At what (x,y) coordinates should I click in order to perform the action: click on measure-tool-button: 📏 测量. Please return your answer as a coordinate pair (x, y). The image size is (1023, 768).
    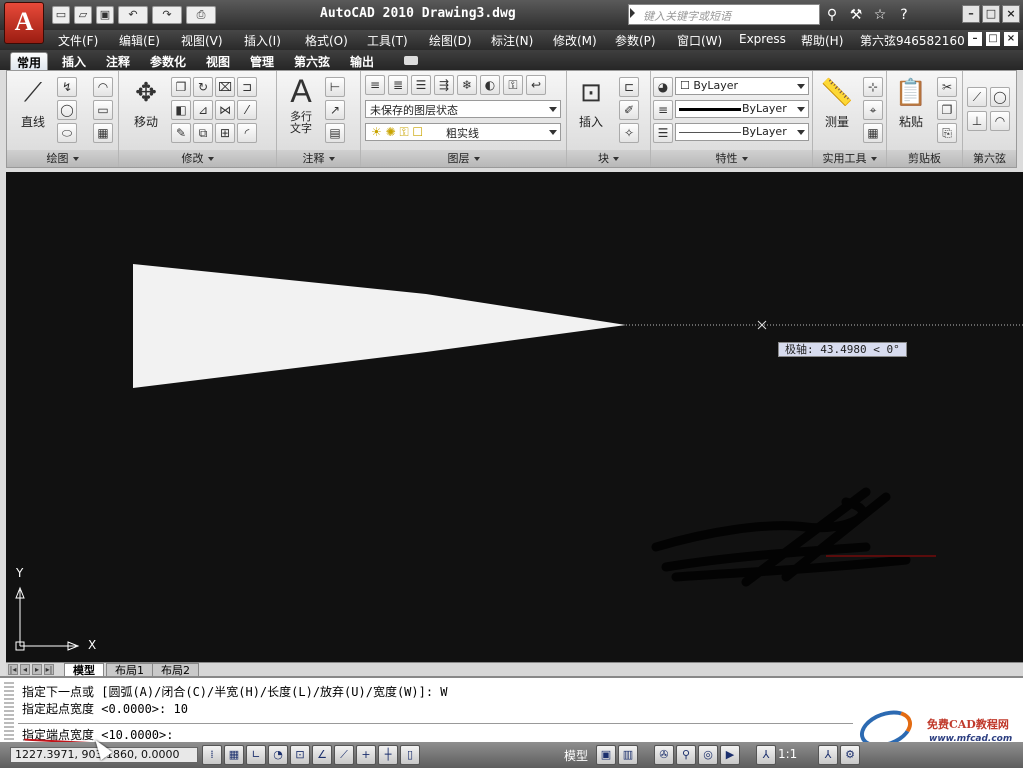
    Looking at the image, I should click on (837, 102).